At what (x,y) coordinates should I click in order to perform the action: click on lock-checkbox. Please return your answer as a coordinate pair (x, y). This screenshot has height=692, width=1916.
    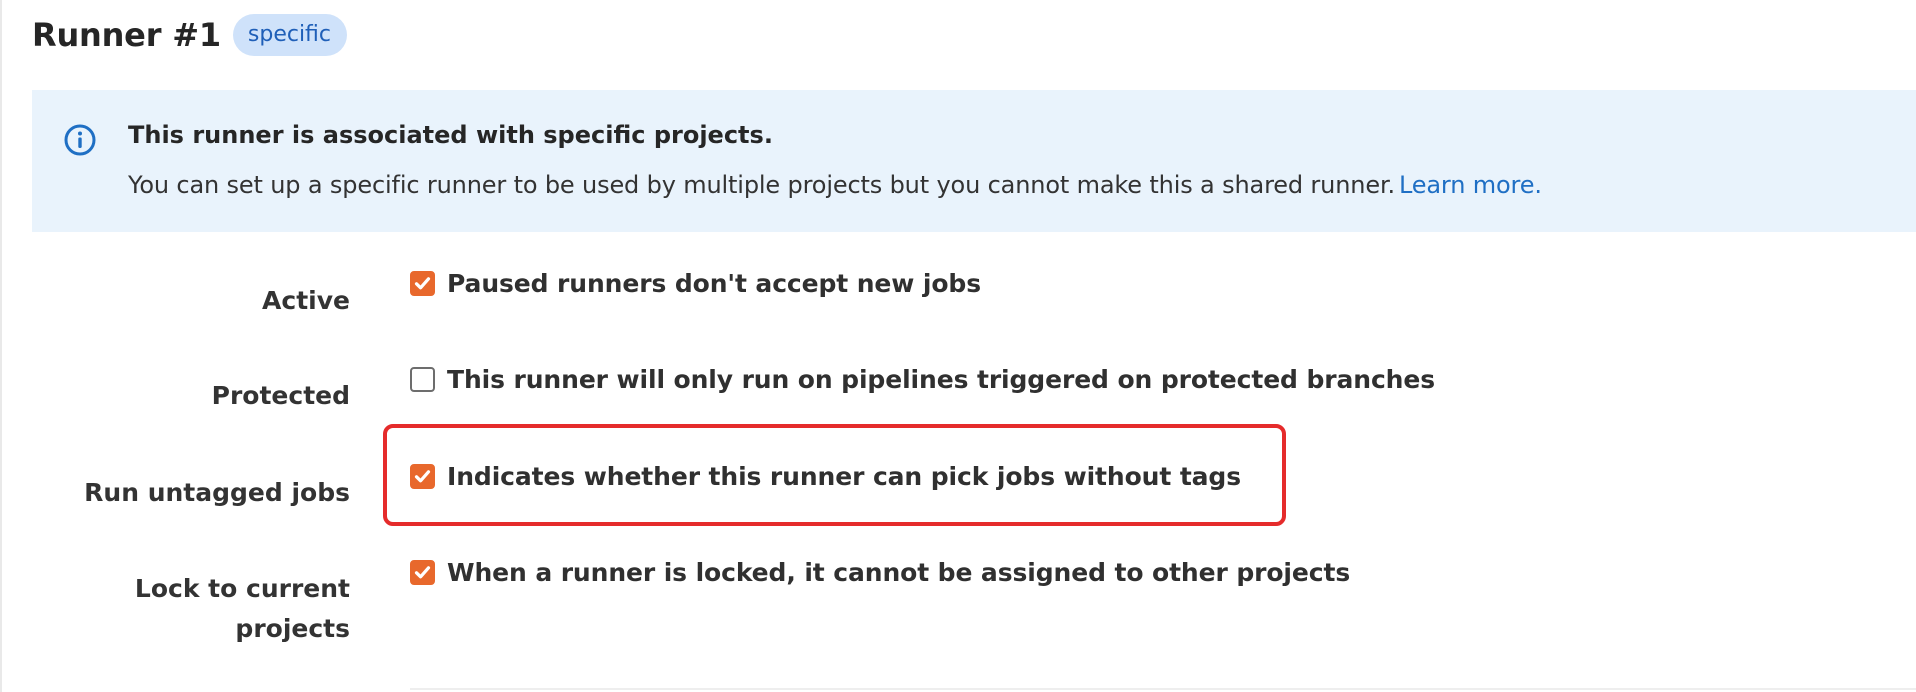
    Looking at the image, I should click on (422, 572).